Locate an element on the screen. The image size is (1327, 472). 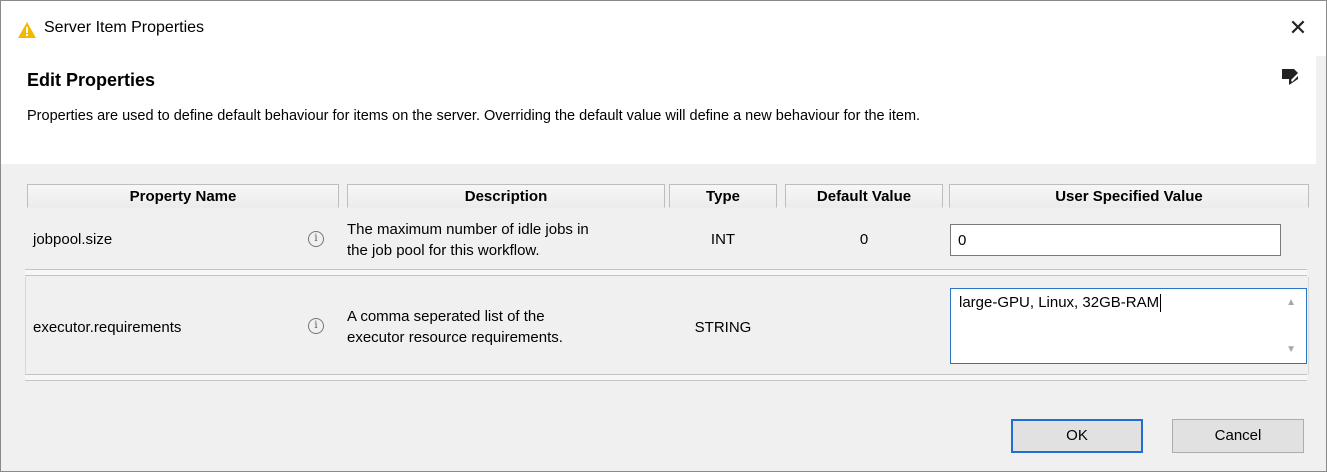
header-label-default-value: Default Value is located at coordinates (864, 196).